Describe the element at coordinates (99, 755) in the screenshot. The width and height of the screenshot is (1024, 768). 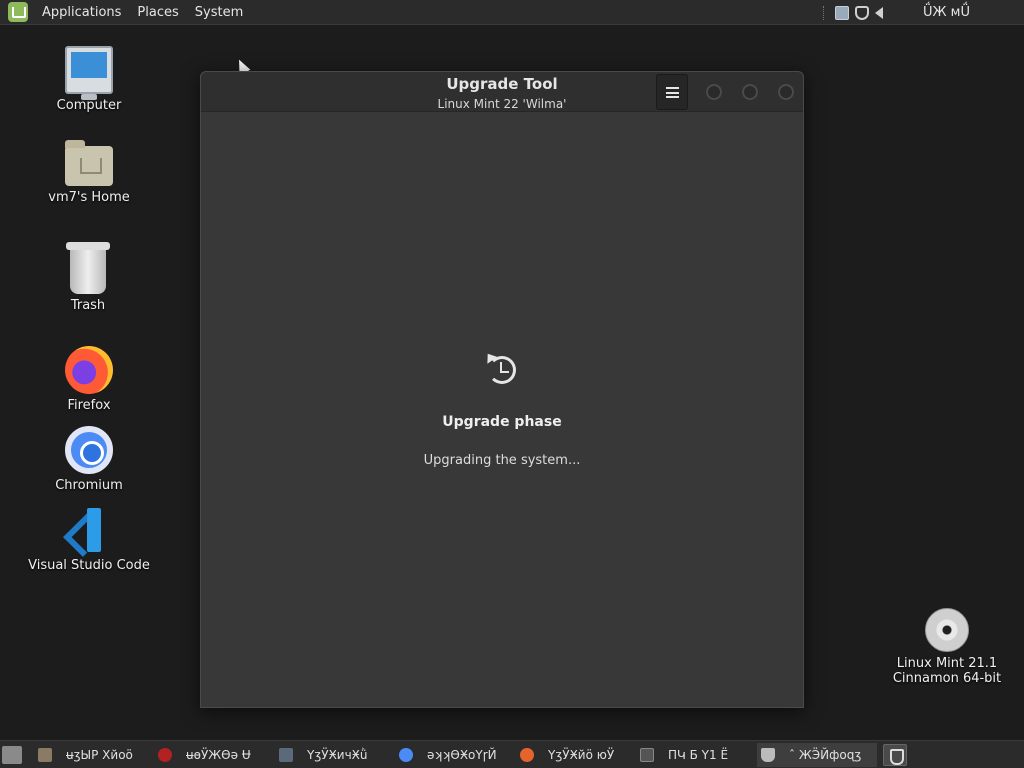
I see `taskbar-item-label: ʉʒЫР Хйоӧ` at that location.